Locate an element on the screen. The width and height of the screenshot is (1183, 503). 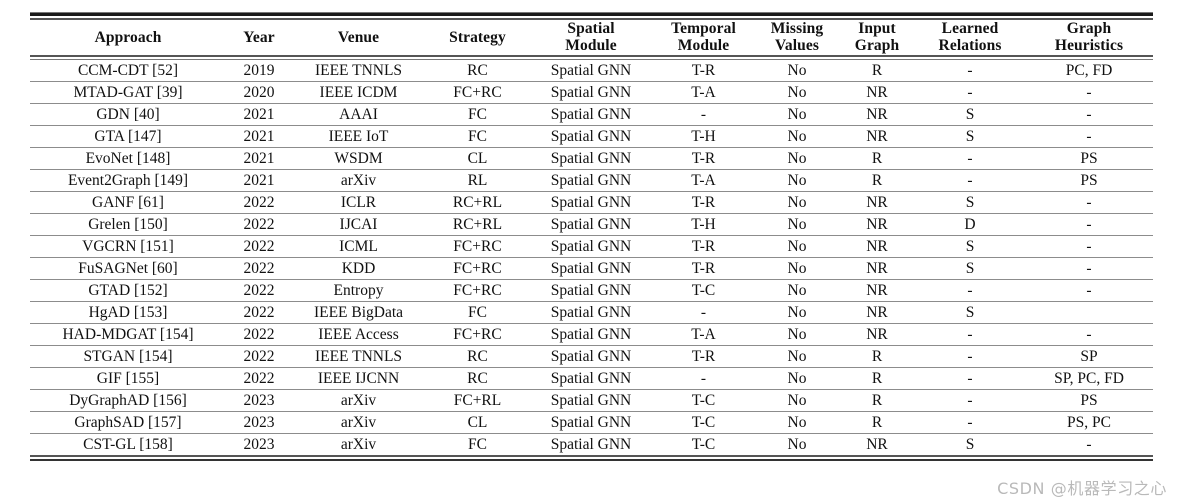
column-header-label: Strategy is located at coordinates (477, 37).